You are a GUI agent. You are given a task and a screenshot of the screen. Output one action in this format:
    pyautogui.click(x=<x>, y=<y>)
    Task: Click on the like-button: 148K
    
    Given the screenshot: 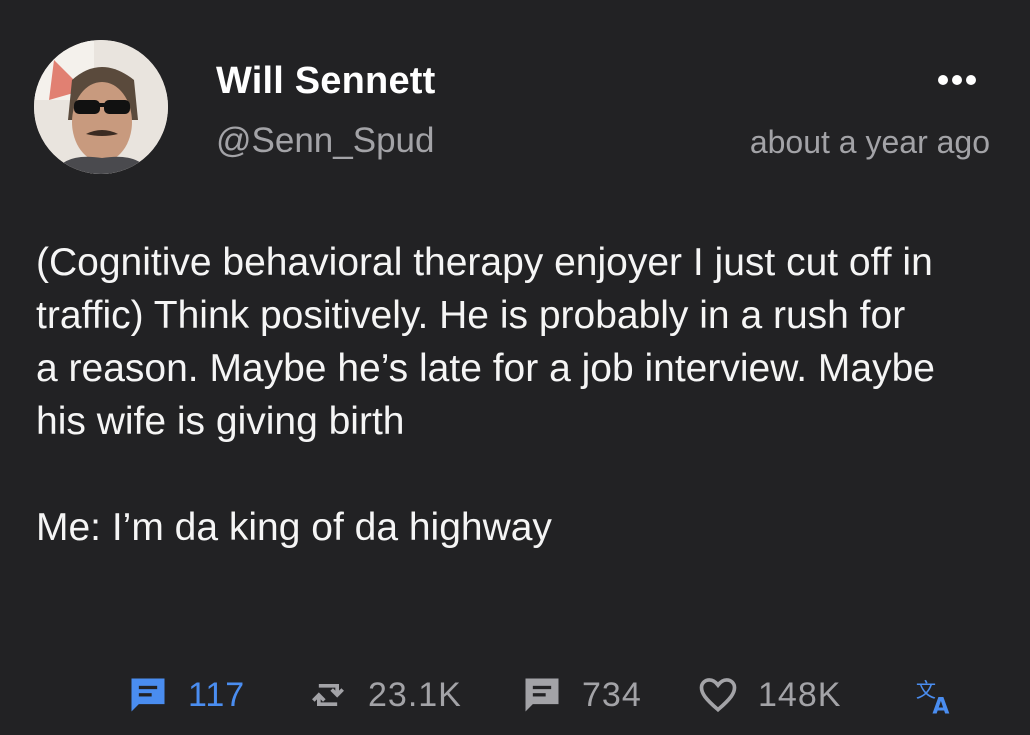 What is the action you would take?
    pyautogui.click(x=768, y=695)
    